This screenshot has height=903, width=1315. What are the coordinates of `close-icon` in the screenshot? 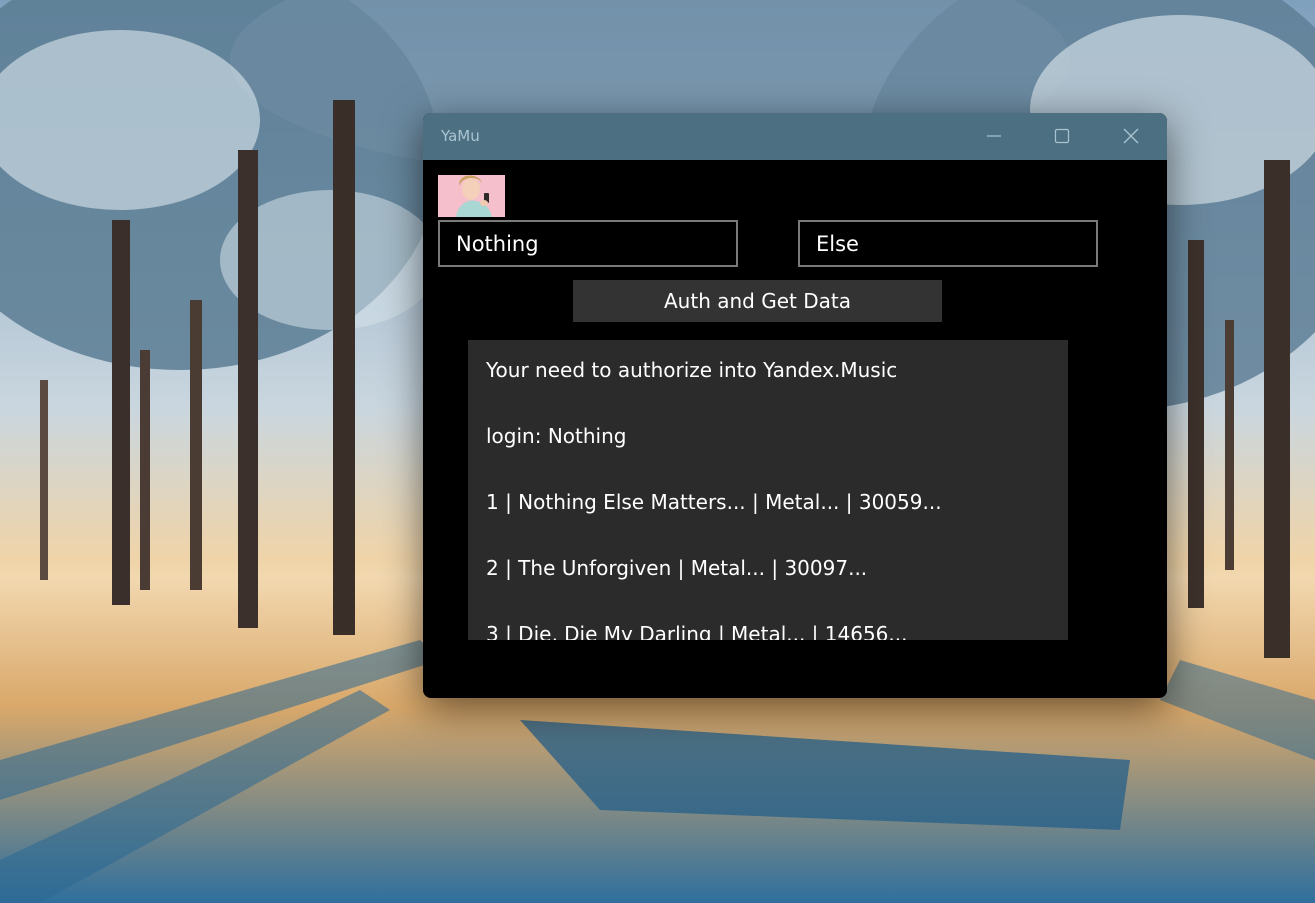 It's located at (1131, 136).